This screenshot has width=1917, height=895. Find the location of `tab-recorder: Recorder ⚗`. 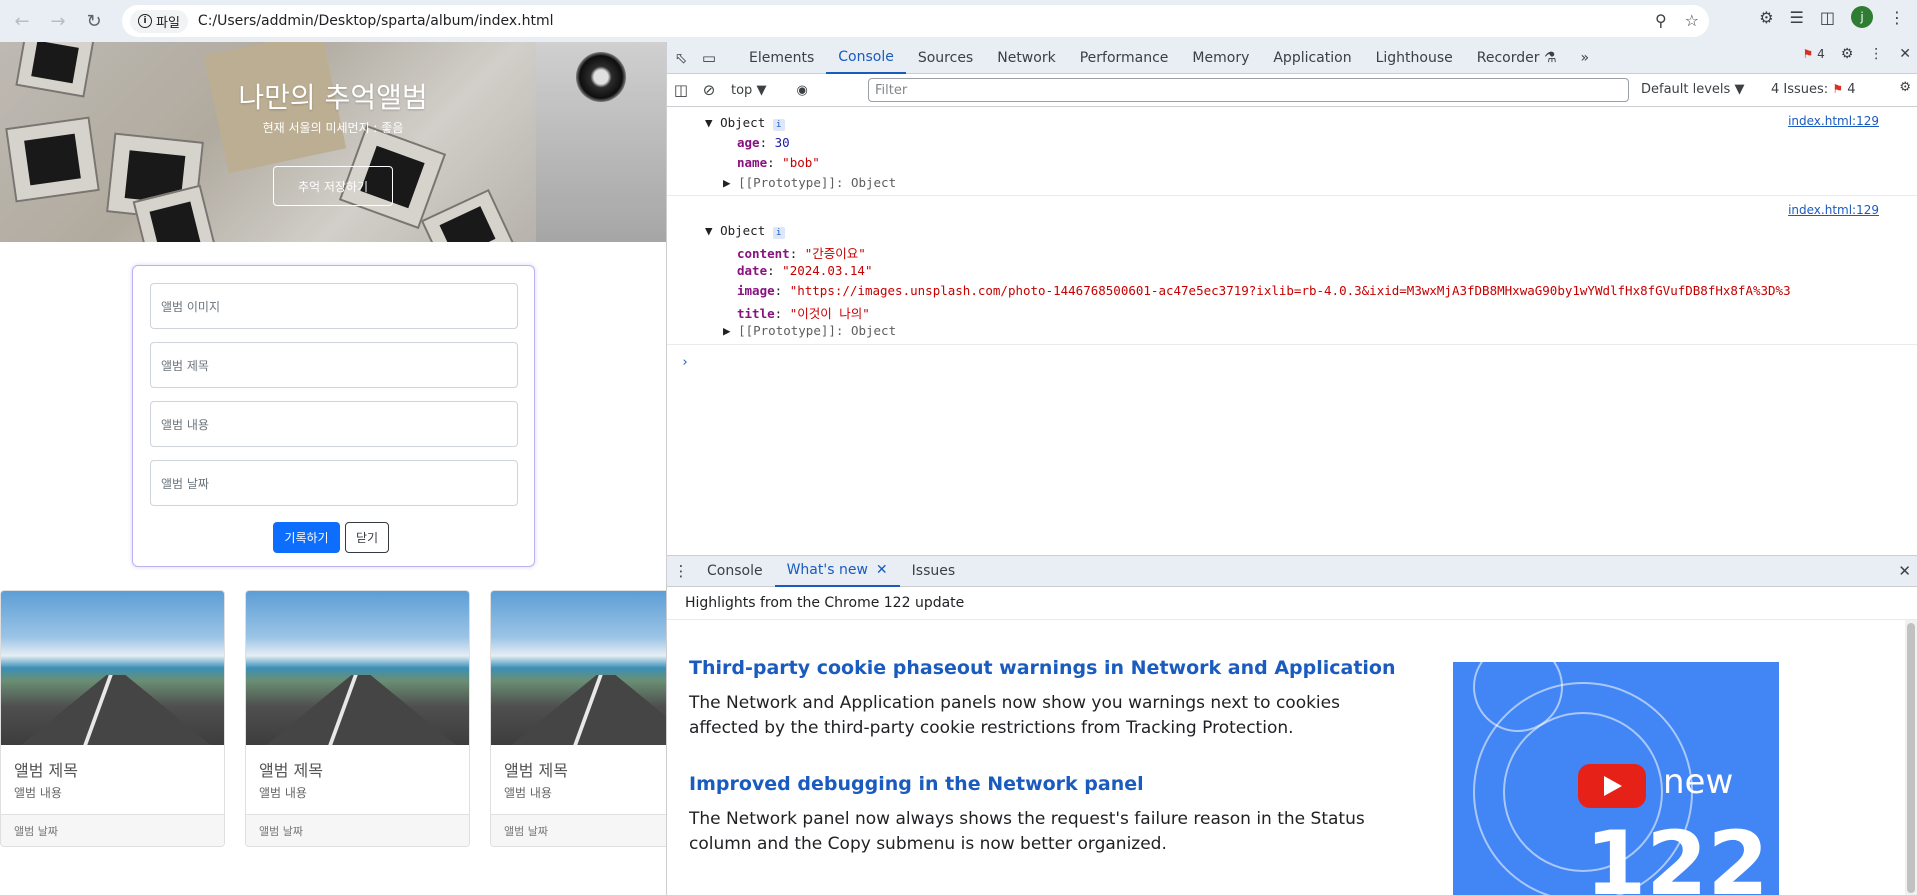

tab-recorder: Recorder ⚗ is located at coordinates (1517, 58).